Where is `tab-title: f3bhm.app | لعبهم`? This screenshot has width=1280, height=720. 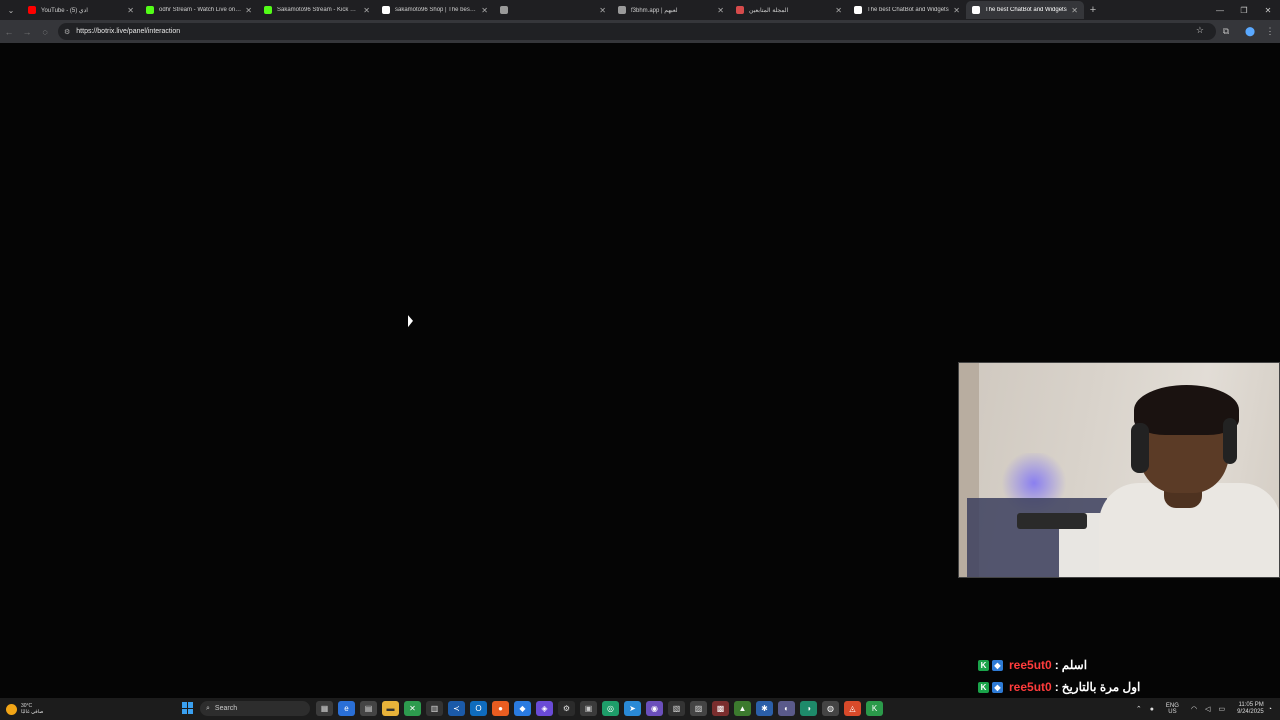
tab-title: f3bhm.app | لعبهم is located at coordinates (654, 10).